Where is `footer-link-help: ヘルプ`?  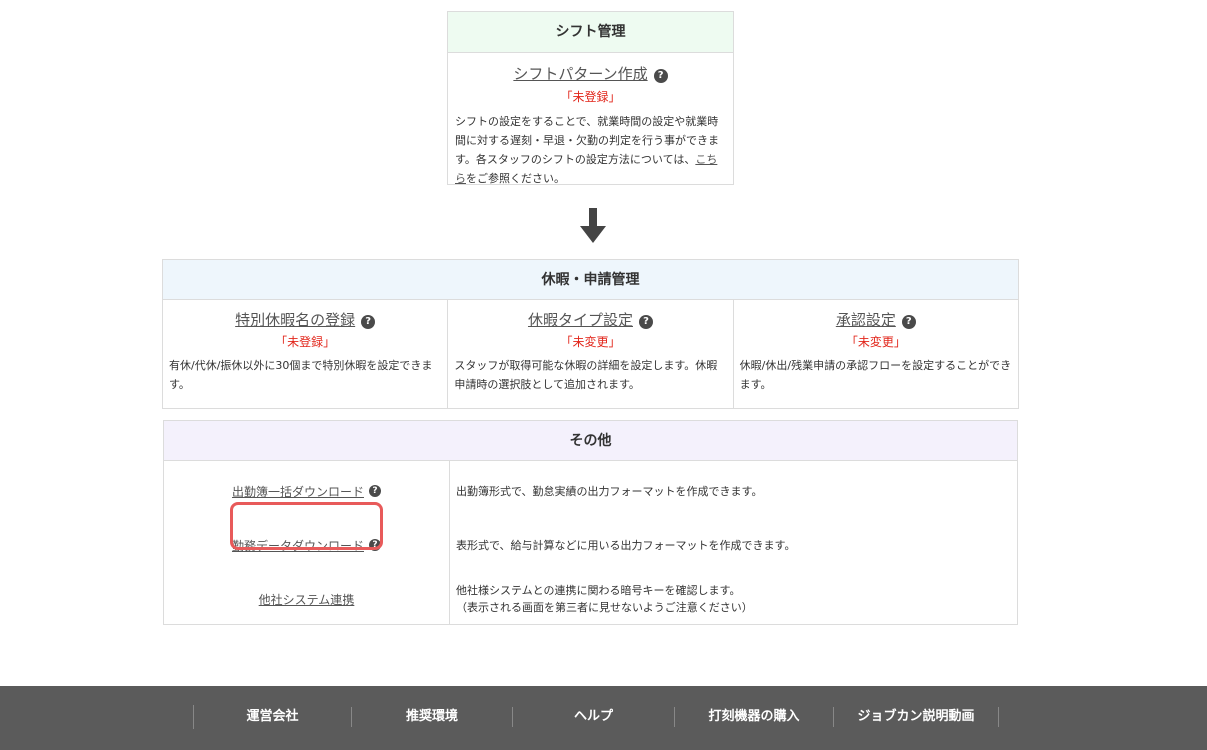
footer-link-help: ヘルプ is located at coordinates (594, 717).